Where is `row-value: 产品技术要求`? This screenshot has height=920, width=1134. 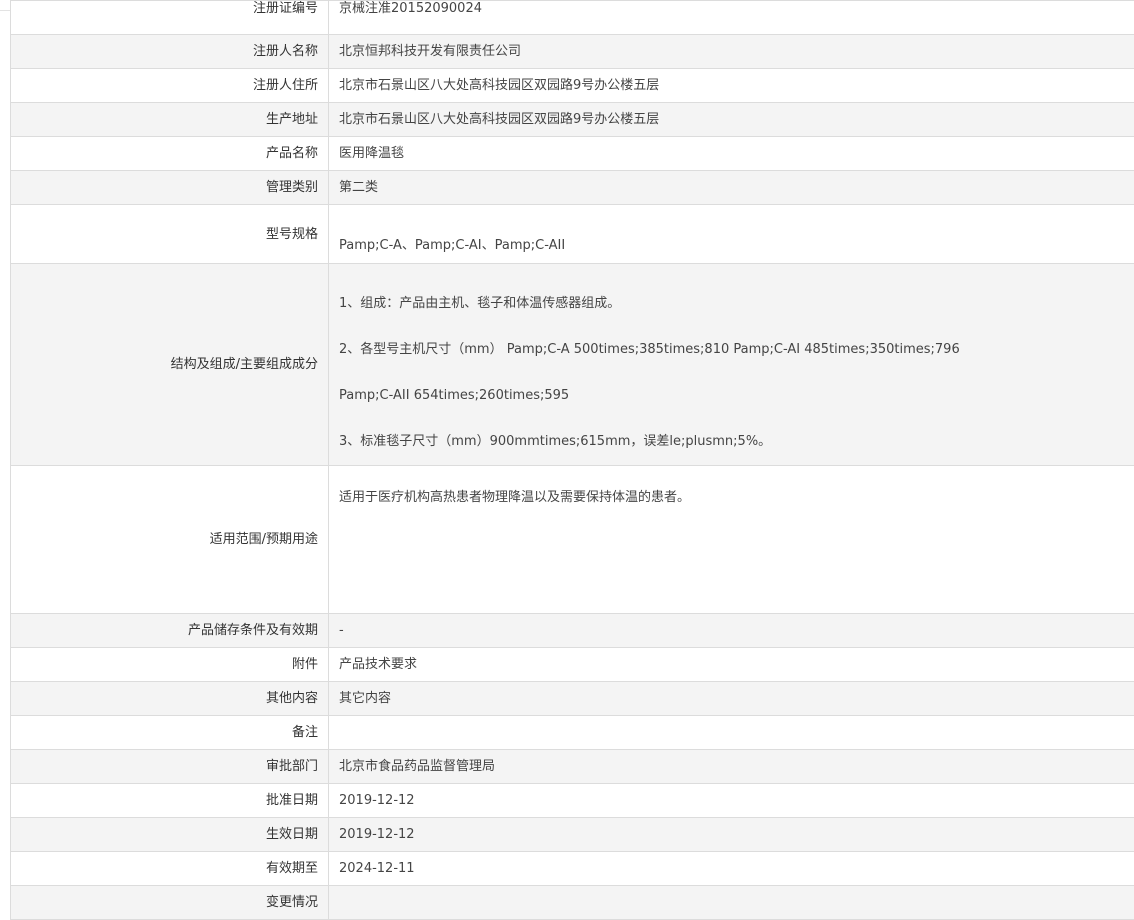
row-value: 产品技术要求 is located at coordinates (731, 665).